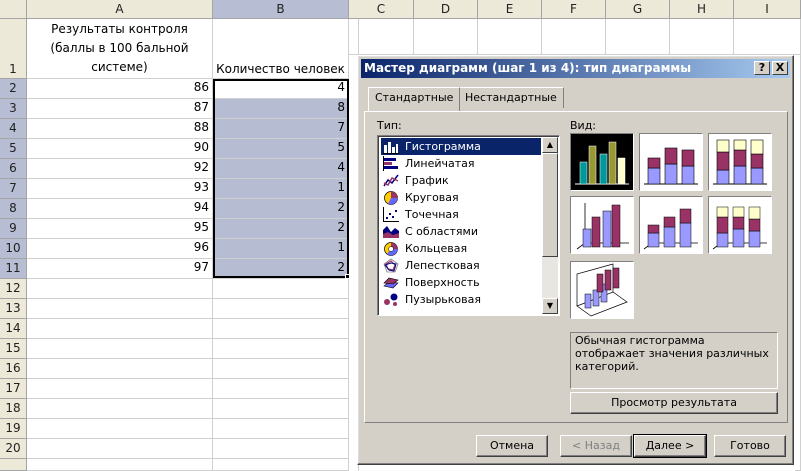  What do you see at coordinates (602, 162) in the screenshot?
I see `subtype-clustered-column` at bounding box center [602, 162].